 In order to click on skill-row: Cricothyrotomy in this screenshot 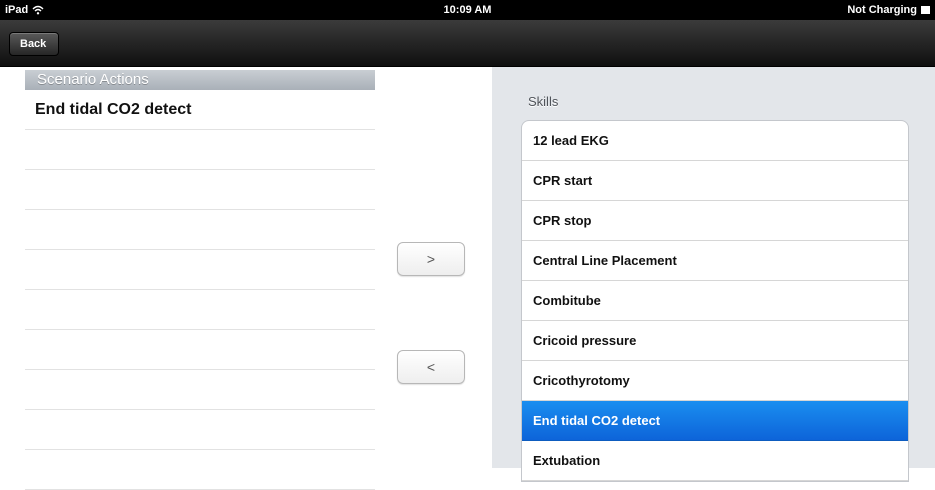, I will do `click(715, 381)`.